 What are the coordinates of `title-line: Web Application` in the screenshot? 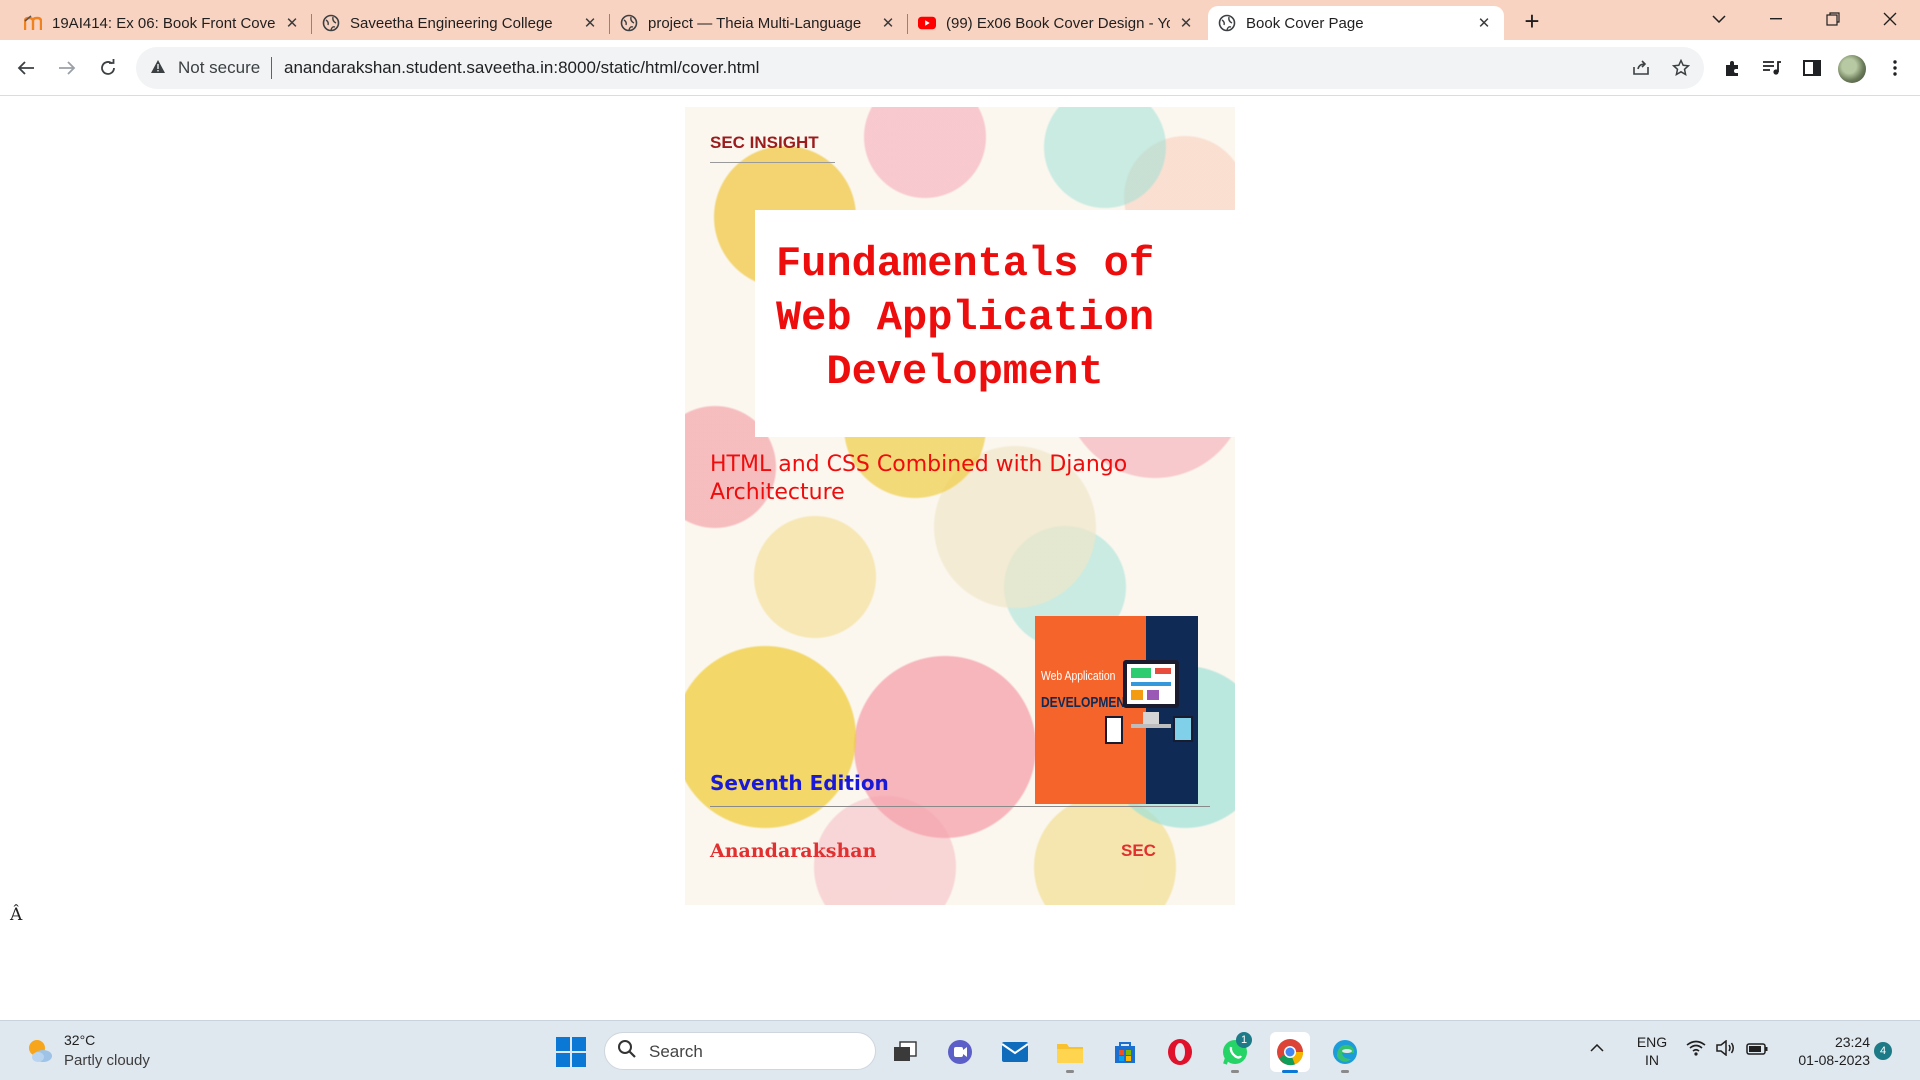 It's located at (965, 318).